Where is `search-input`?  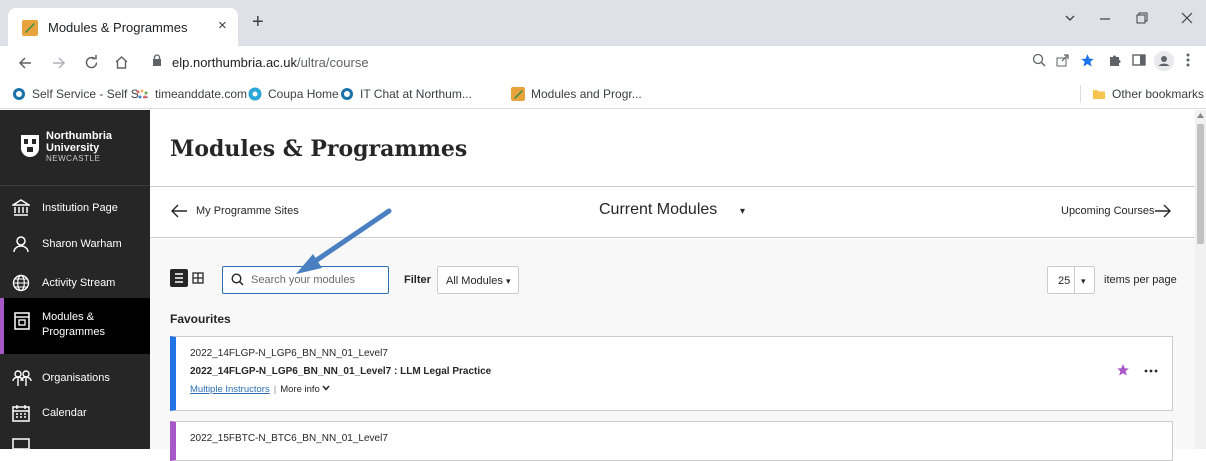 search-input is located at coordinates (316, 280).